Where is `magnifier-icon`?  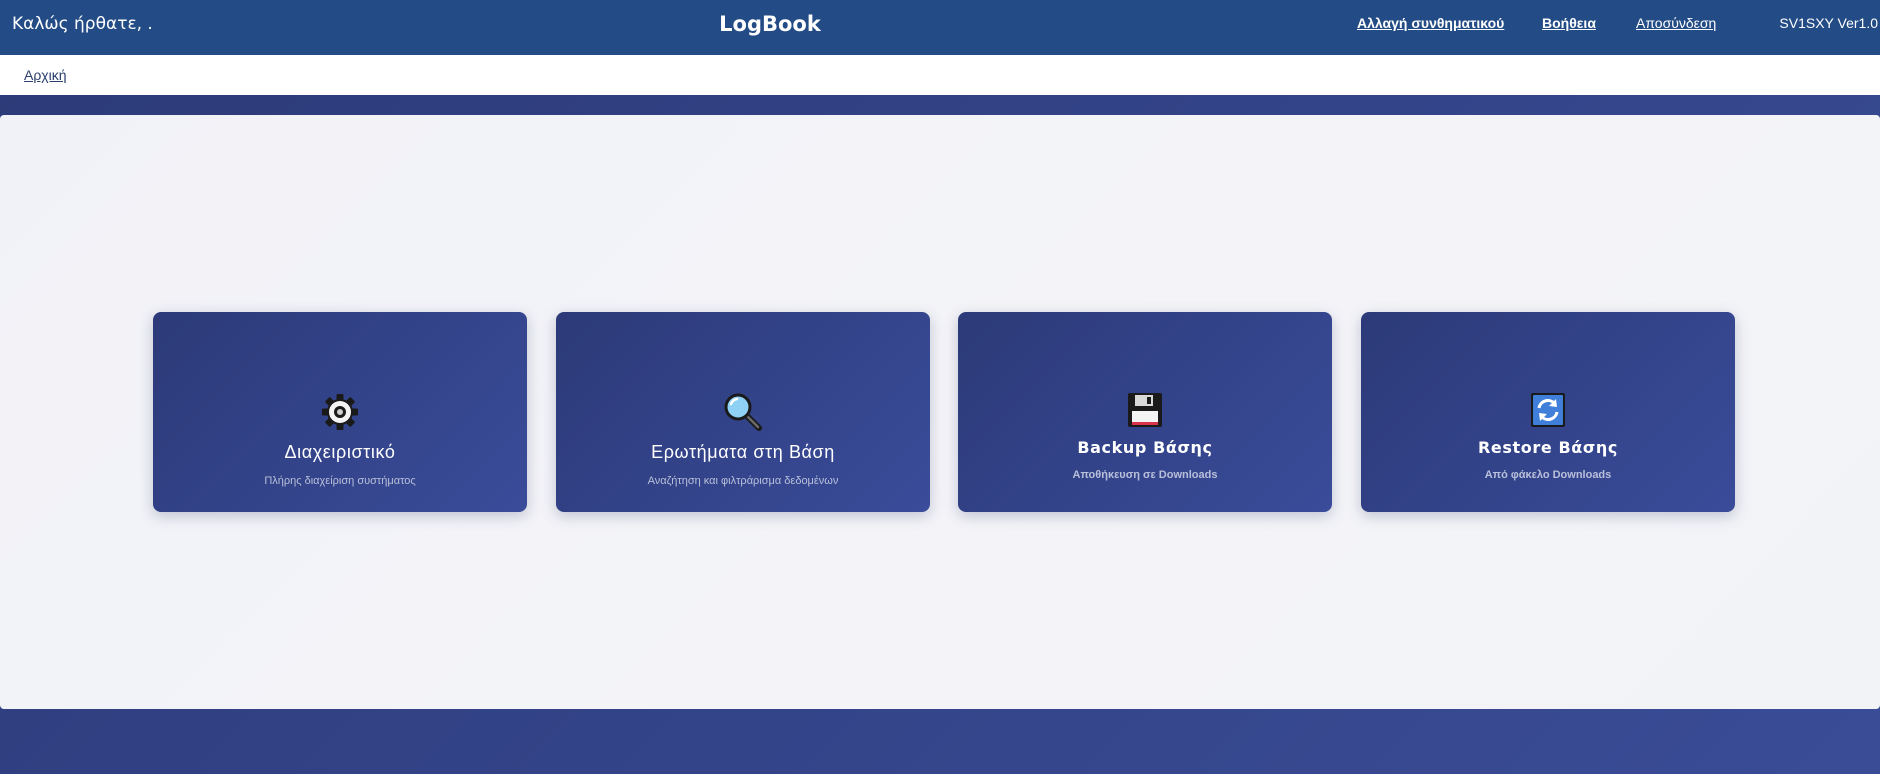 magnifier-icon is located at coordinates (743, 412).